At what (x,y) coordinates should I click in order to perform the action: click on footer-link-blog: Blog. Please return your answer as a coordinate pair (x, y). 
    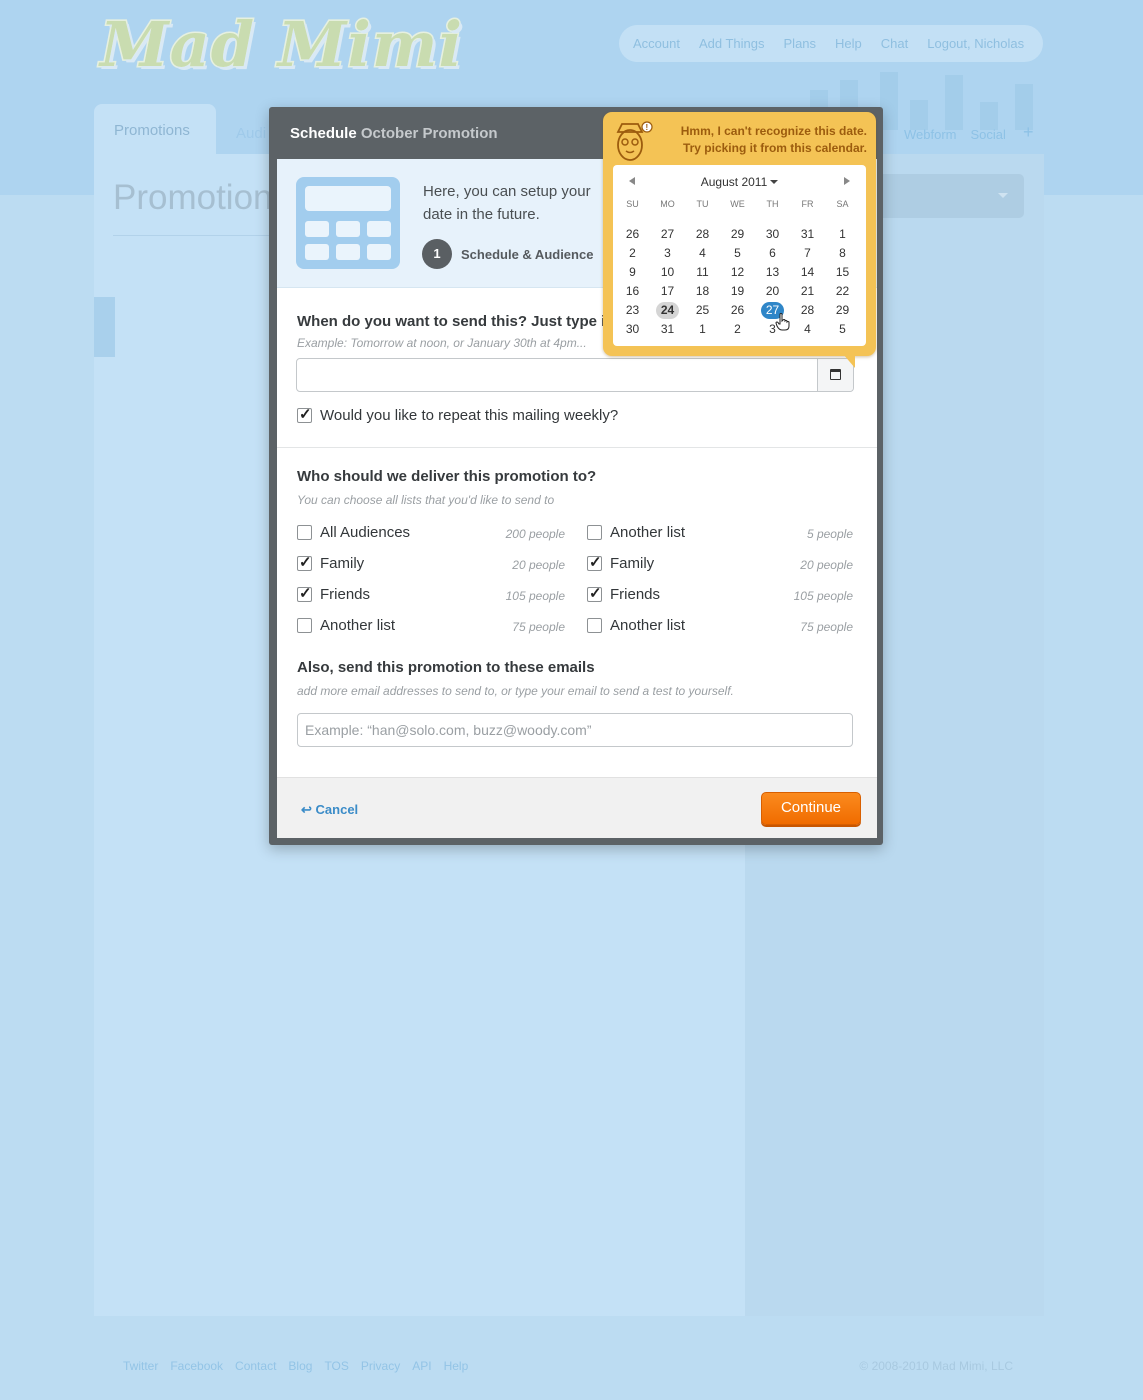
    Looking at the image, I should click on (300, 1366).